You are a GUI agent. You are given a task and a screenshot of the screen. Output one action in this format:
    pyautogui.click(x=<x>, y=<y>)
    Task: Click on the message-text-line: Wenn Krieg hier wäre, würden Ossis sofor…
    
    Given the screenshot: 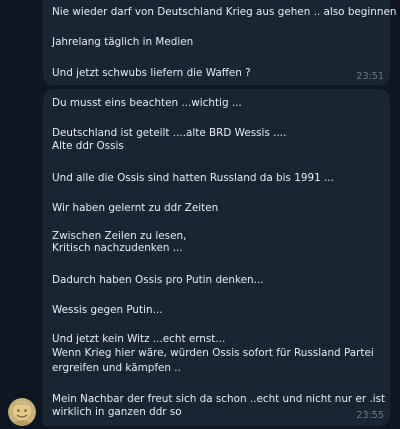 What is the action you would take?
    pyautogui.click(x=213, y=353)
    